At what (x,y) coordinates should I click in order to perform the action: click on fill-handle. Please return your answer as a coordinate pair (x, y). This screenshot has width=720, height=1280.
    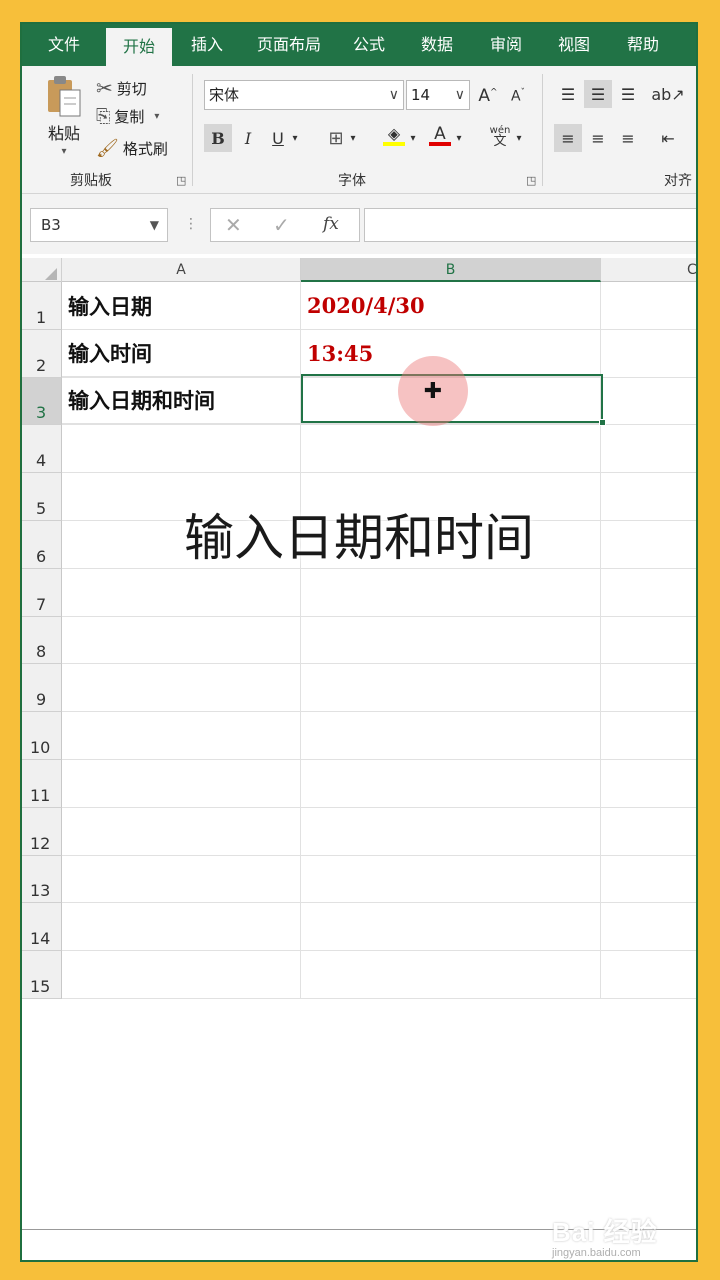
    Looking at the image, I should click on (602, 422).